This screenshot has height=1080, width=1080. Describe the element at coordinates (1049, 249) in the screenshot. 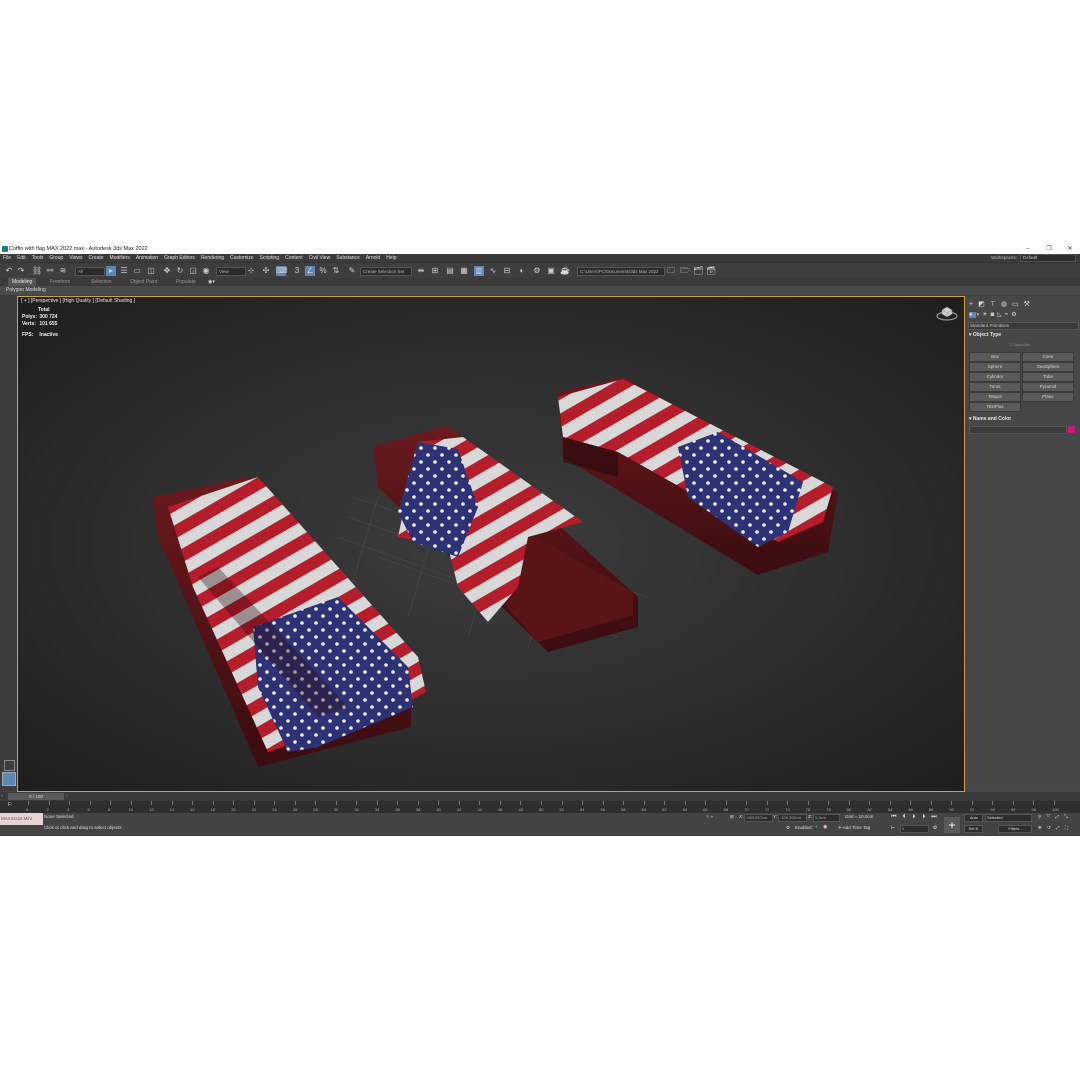

I see `restore-button: ❐` at that location.